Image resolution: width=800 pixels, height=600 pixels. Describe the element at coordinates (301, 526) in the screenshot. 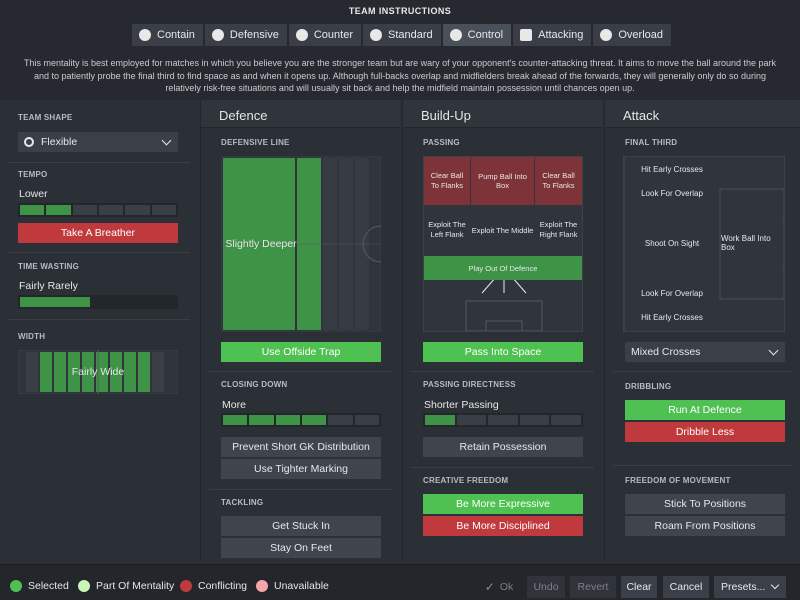

I see `get-stuck-in-button: Get Stuck In` at that location.